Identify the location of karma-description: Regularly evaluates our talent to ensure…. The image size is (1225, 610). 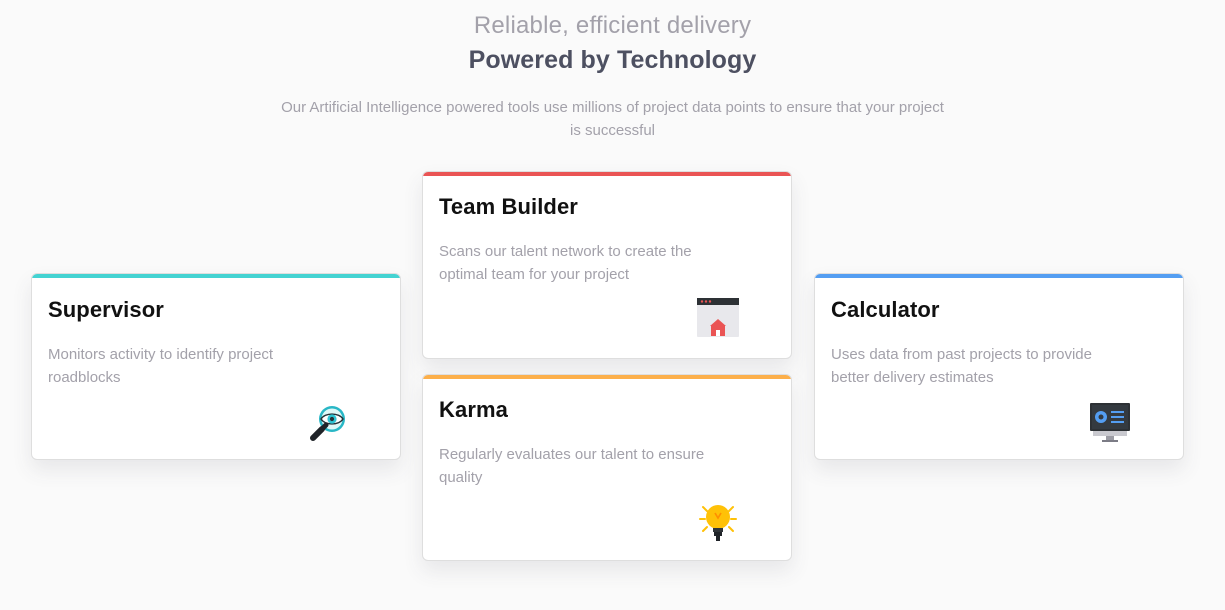
(572, 466).